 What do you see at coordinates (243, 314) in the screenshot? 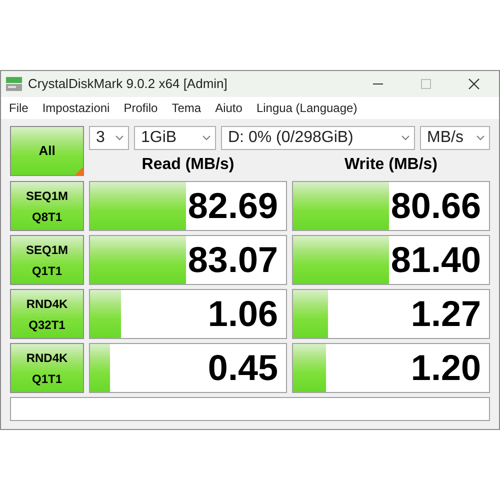
I see `result-value: 1.06` at bounding box center [243, 314].